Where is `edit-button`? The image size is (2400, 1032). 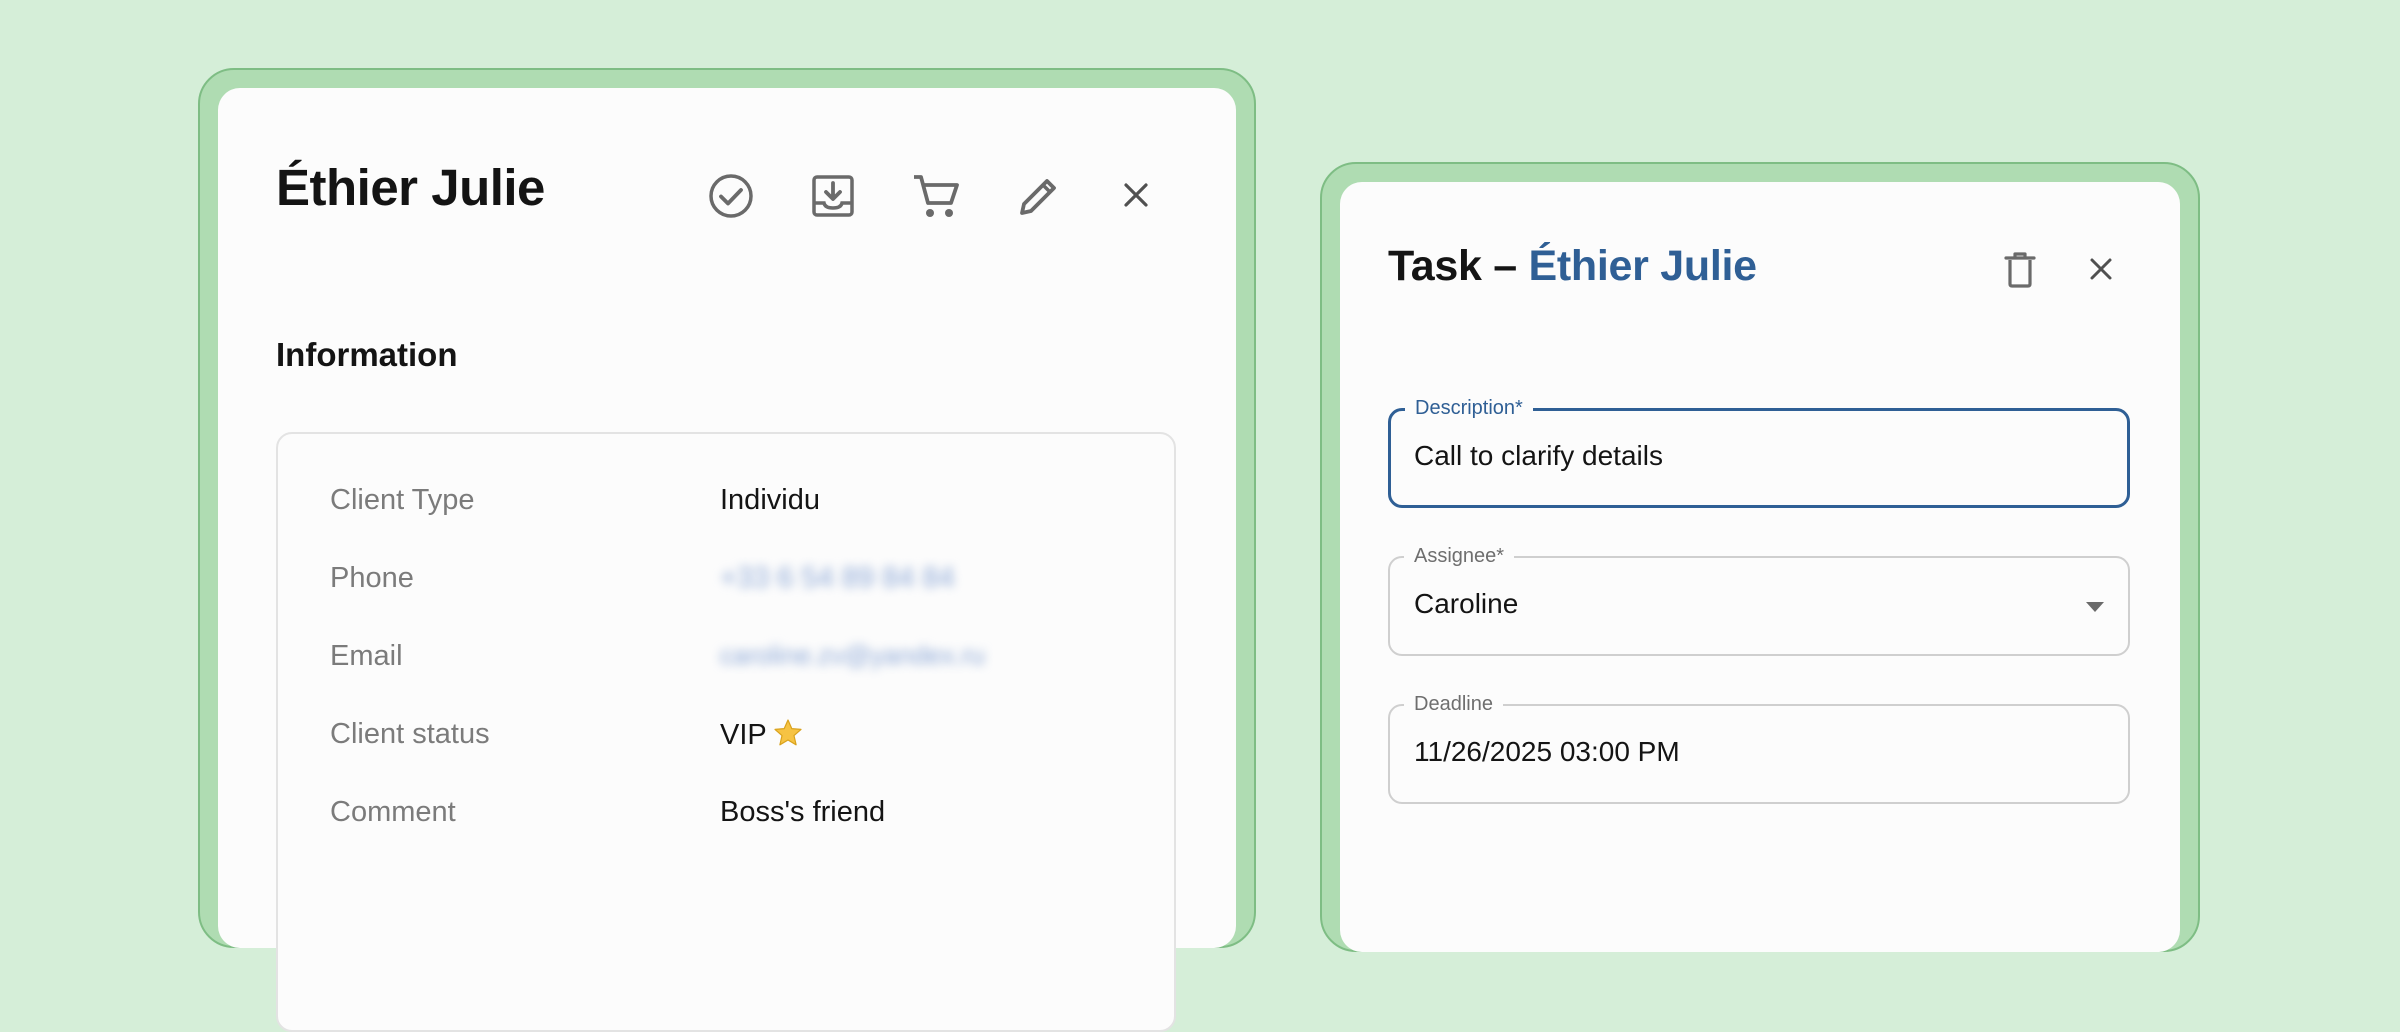
edit-button is located at coordinates (1039, 196).